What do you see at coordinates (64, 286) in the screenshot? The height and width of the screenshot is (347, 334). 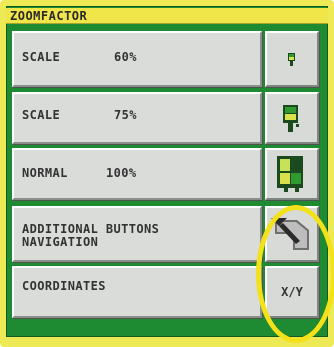 I see `coordinates-label: COORDINATES` at bounding box center [64, 286].